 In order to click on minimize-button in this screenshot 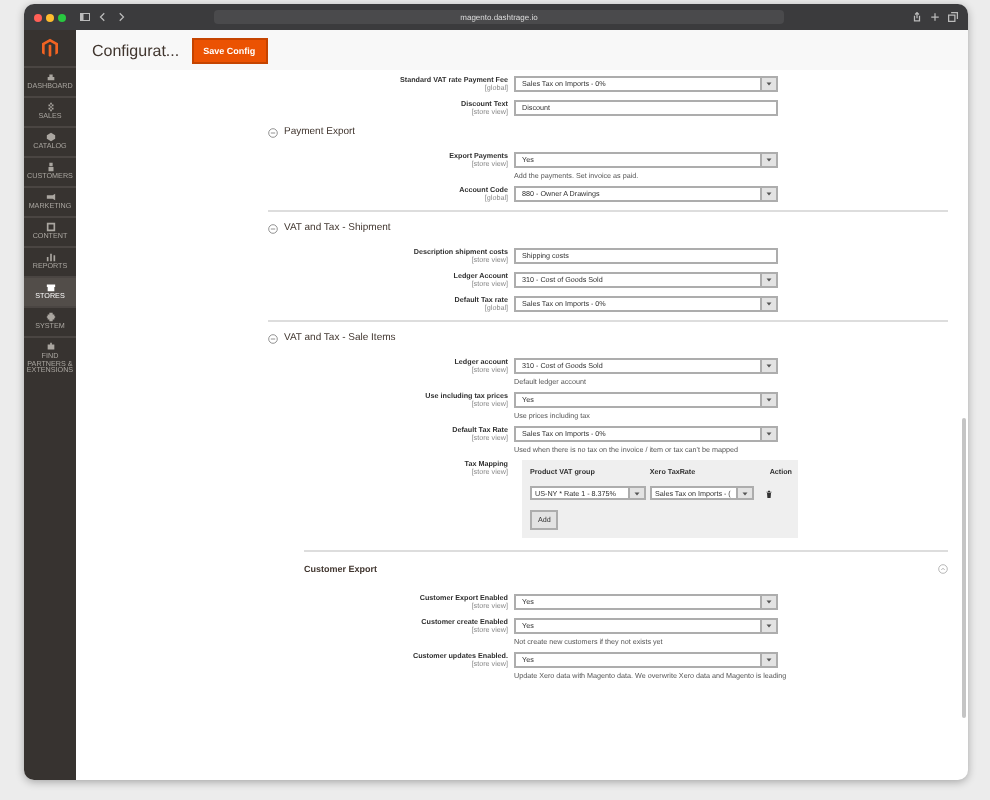, I will do `click(50, 17)`.